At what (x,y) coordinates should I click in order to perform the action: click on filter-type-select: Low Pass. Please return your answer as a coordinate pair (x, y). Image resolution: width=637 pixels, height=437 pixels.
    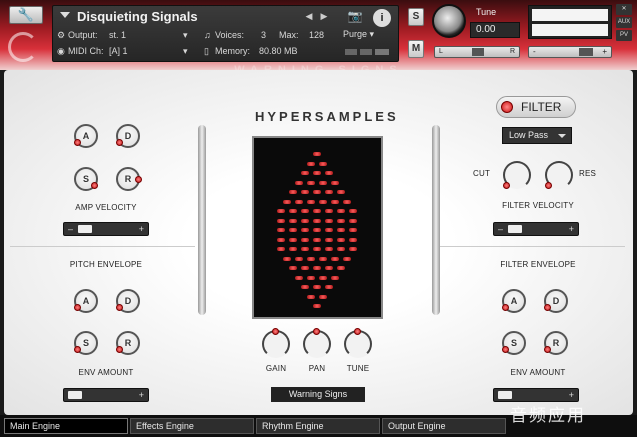
    Looking at the image, I should click on (537, 135).